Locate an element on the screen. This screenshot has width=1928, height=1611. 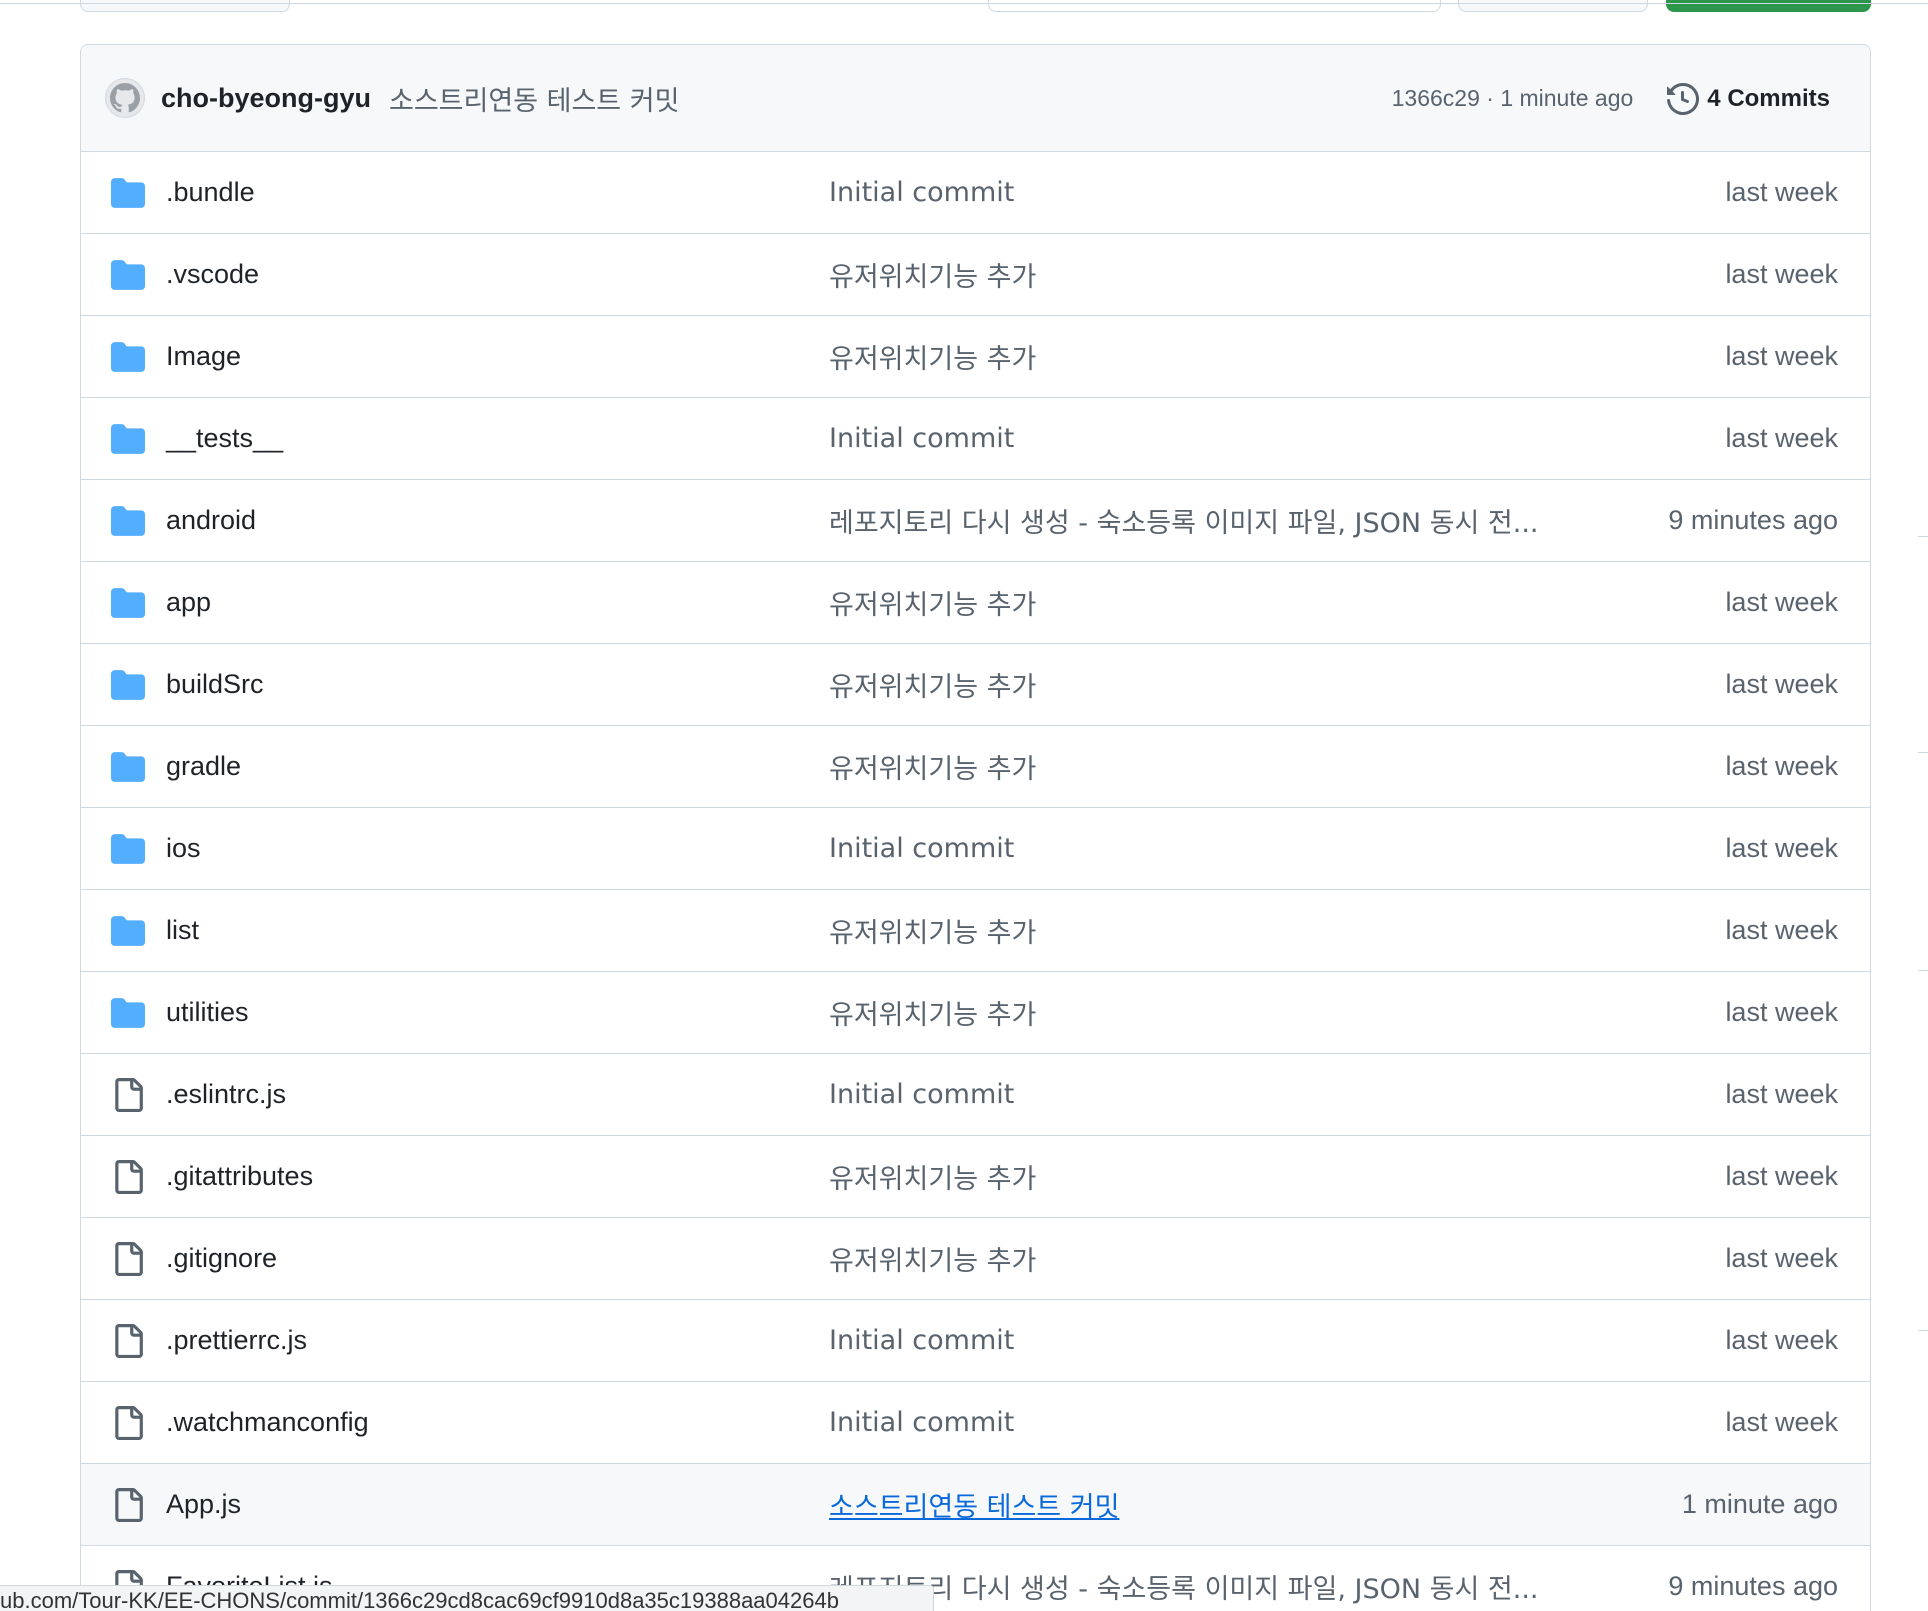
commits-history-link: 4 Commits is located at coordinates (1748, 98).